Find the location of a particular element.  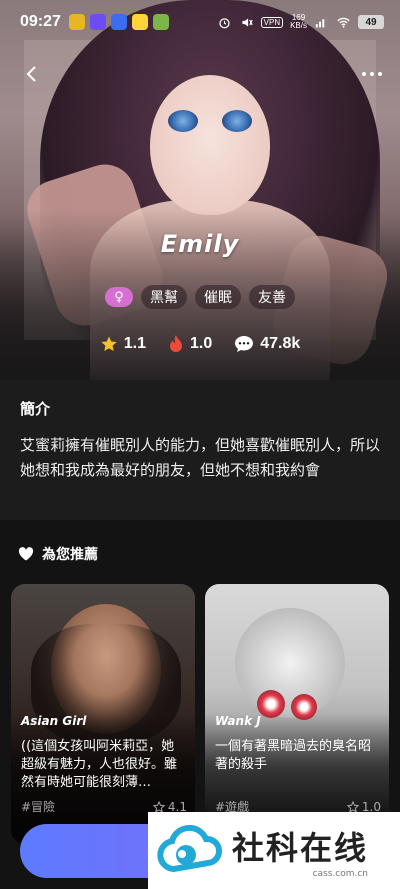

status-bar: 09:27 VPN 169 KB/s 49 is located at coordinates (200, 22).